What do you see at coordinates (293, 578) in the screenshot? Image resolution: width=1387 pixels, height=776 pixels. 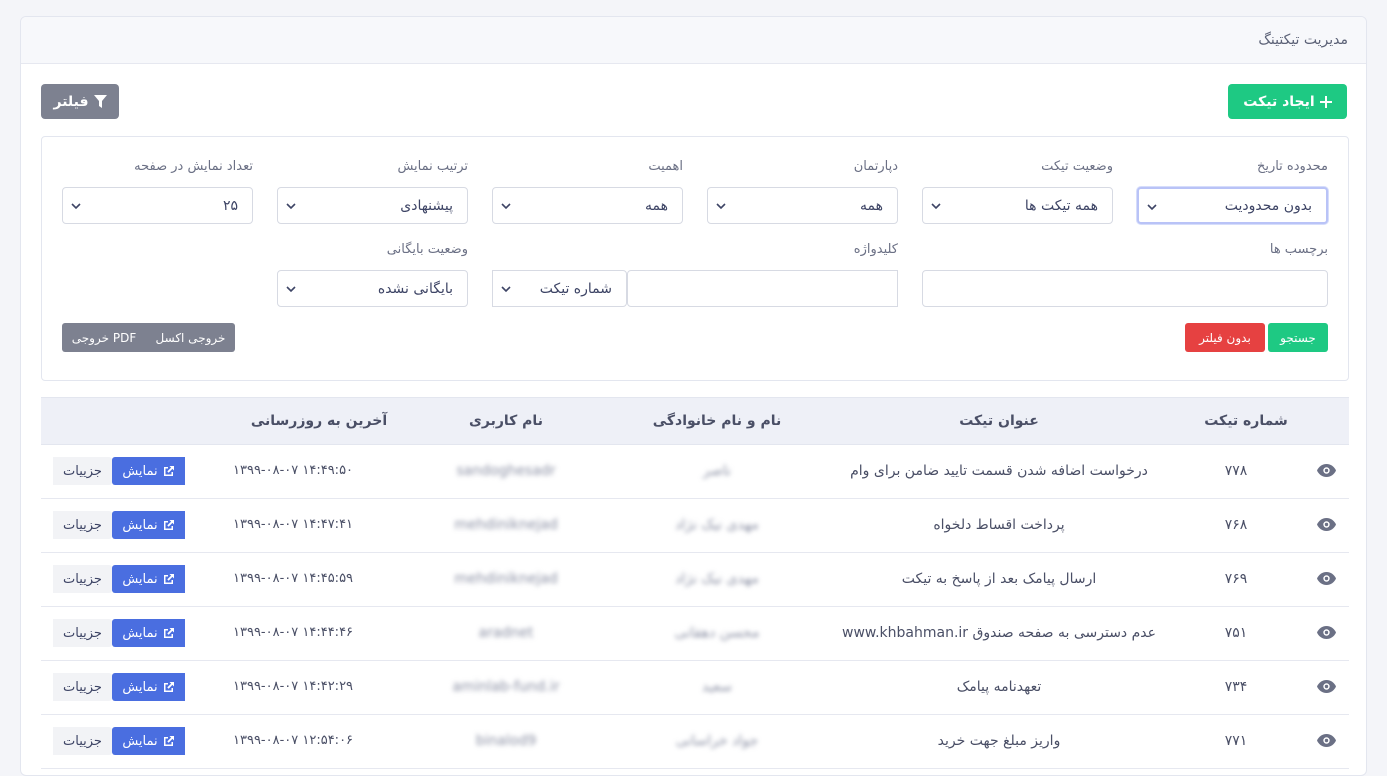 I see `last-updated: ۱۳۹۹-۰۸-۰۷ ۱۴:۴۵:۵۹` at bounding box center [293, 578].